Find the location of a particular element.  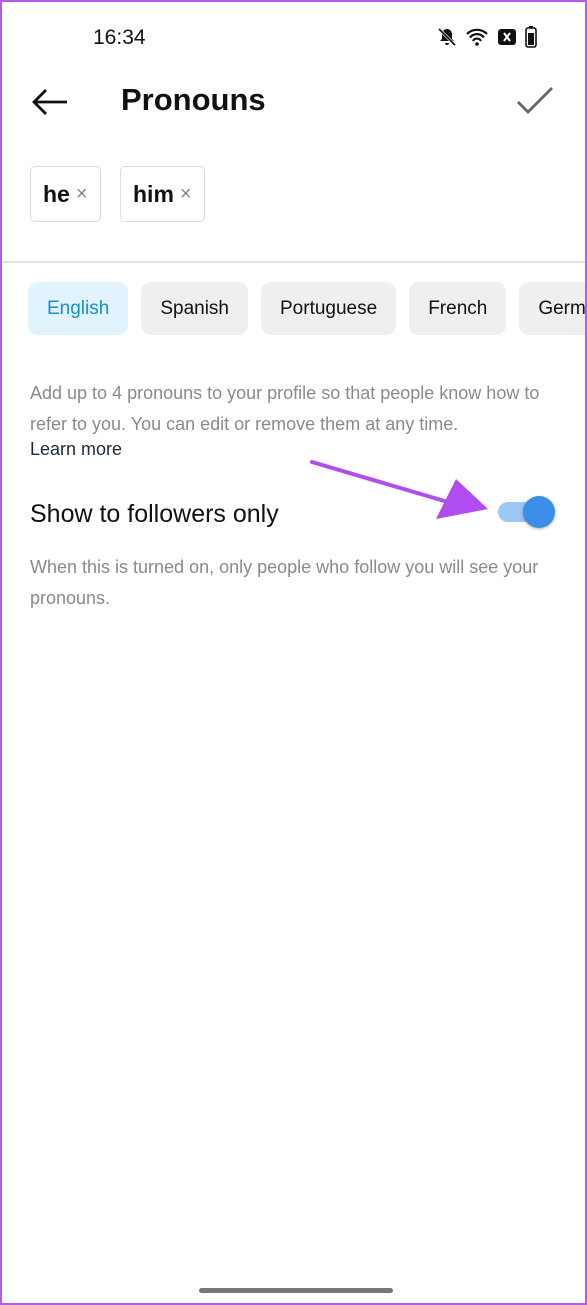

bell-off-icon is located at coordinates (447, 37).